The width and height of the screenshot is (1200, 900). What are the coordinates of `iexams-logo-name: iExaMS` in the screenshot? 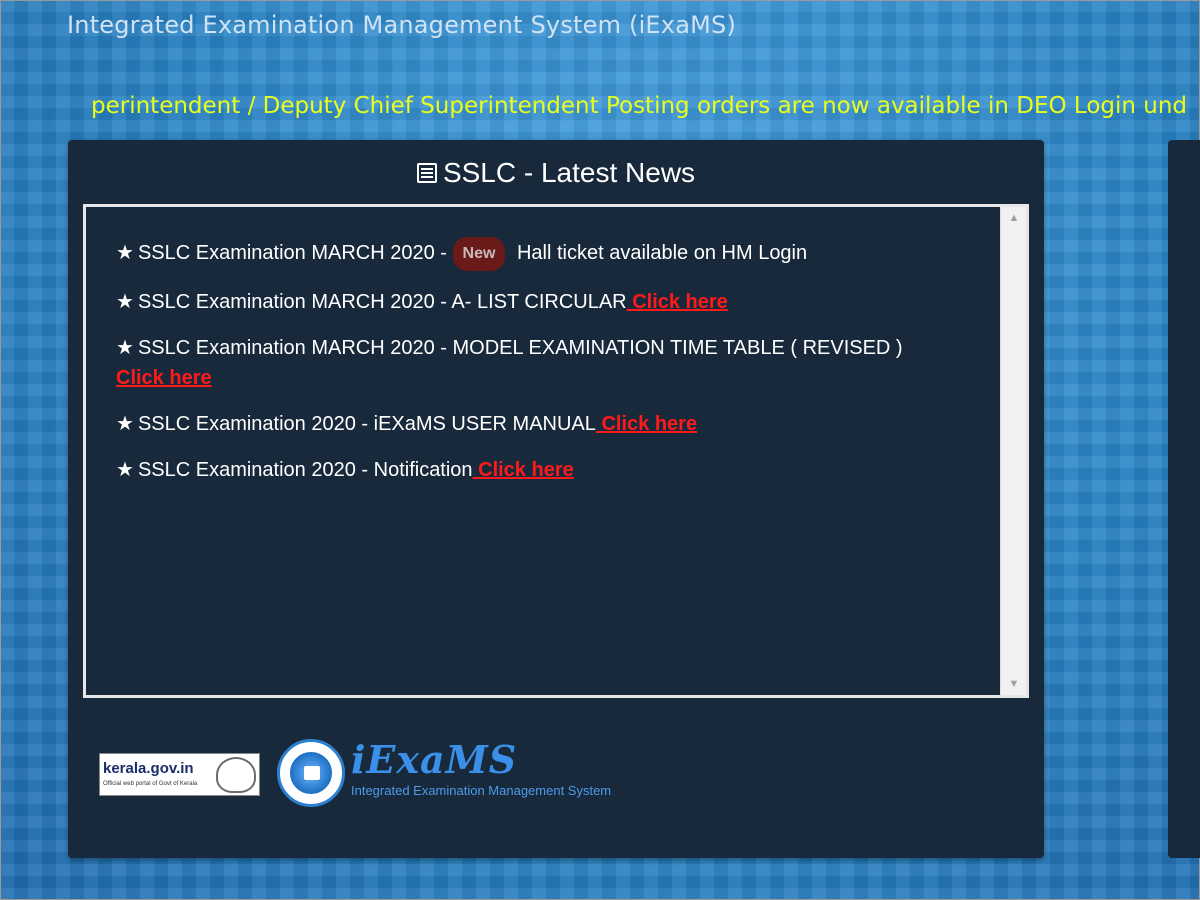 It's located at (434, 759).